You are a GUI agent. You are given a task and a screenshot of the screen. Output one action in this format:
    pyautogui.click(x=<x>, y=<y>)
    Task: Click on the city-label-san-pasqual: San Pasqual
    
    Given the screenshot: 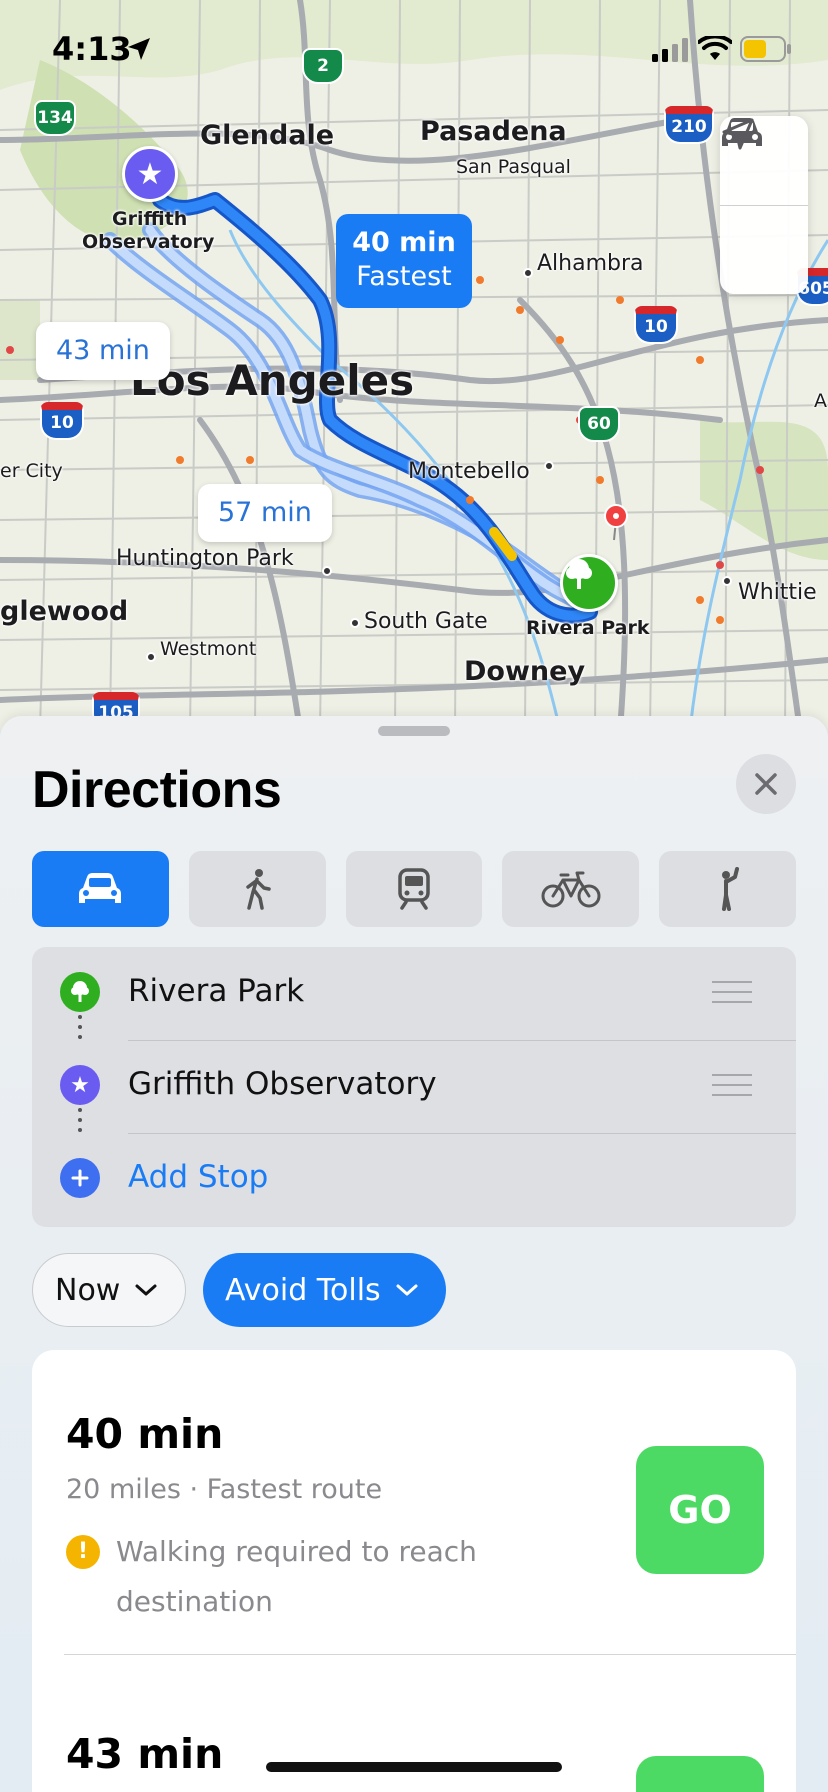 What is the action you would take?
    pyautogui.click(x=513, y=167)
    